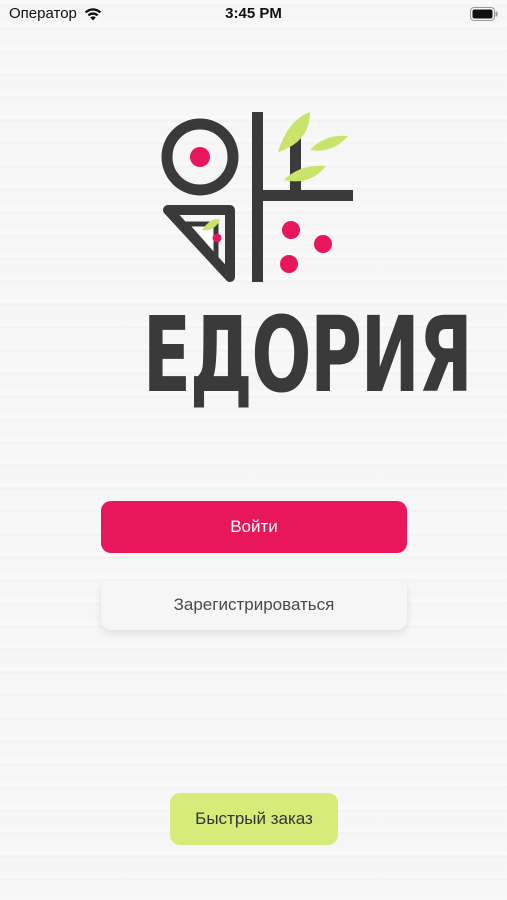 The height and width of the screenshot is (900, 507). I want to click on login-button: Войти, so click(254, 527).